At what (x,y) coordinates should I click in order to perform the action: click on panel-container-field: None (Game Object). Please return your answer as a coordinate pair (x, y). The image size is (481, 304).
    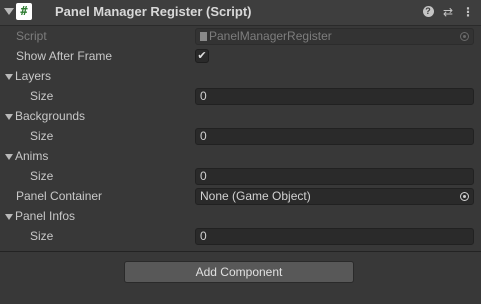
    Looking at the image, I should click on (334, 196).